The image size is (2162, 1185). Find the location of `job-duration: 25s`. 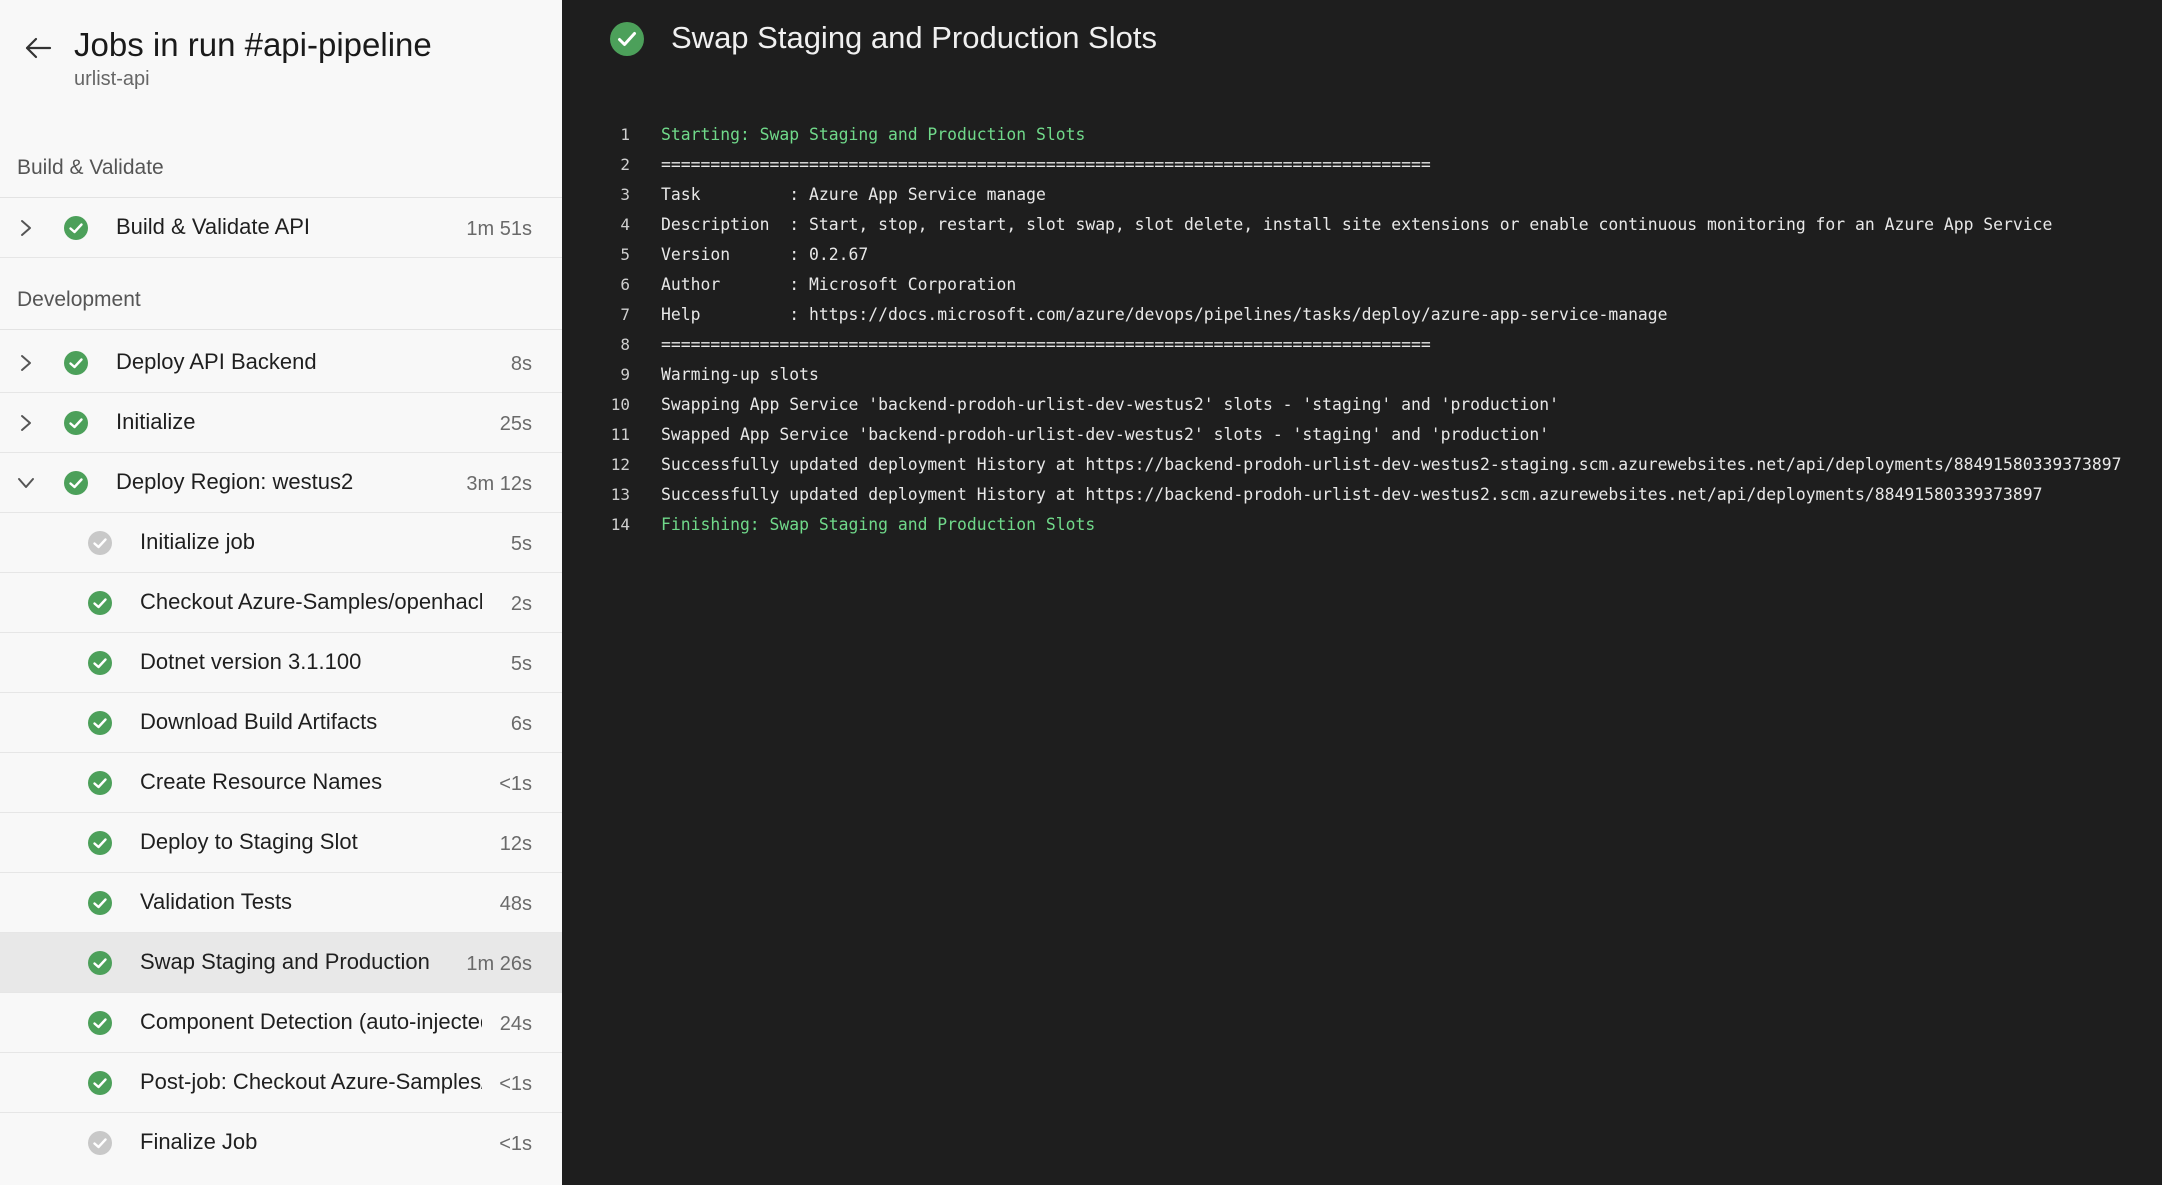

job-duration: 25s is located at coordinates (515, 424).